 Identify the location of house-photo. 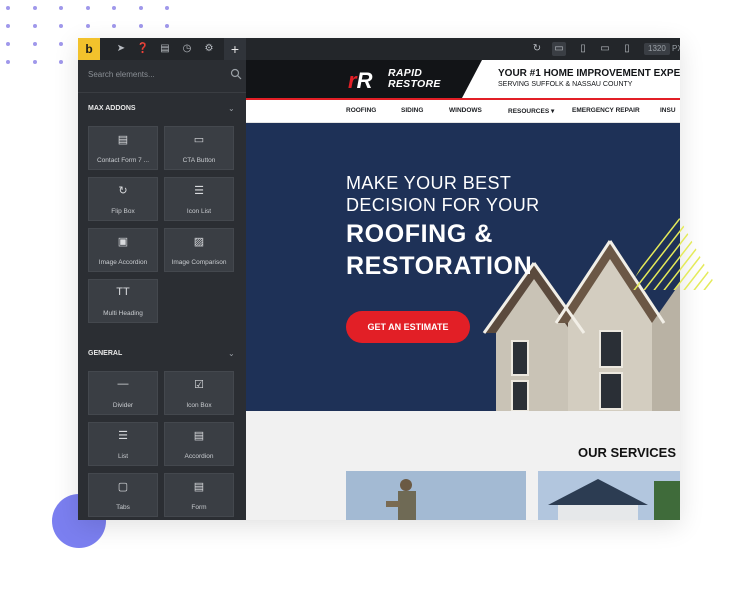
(609, 495).